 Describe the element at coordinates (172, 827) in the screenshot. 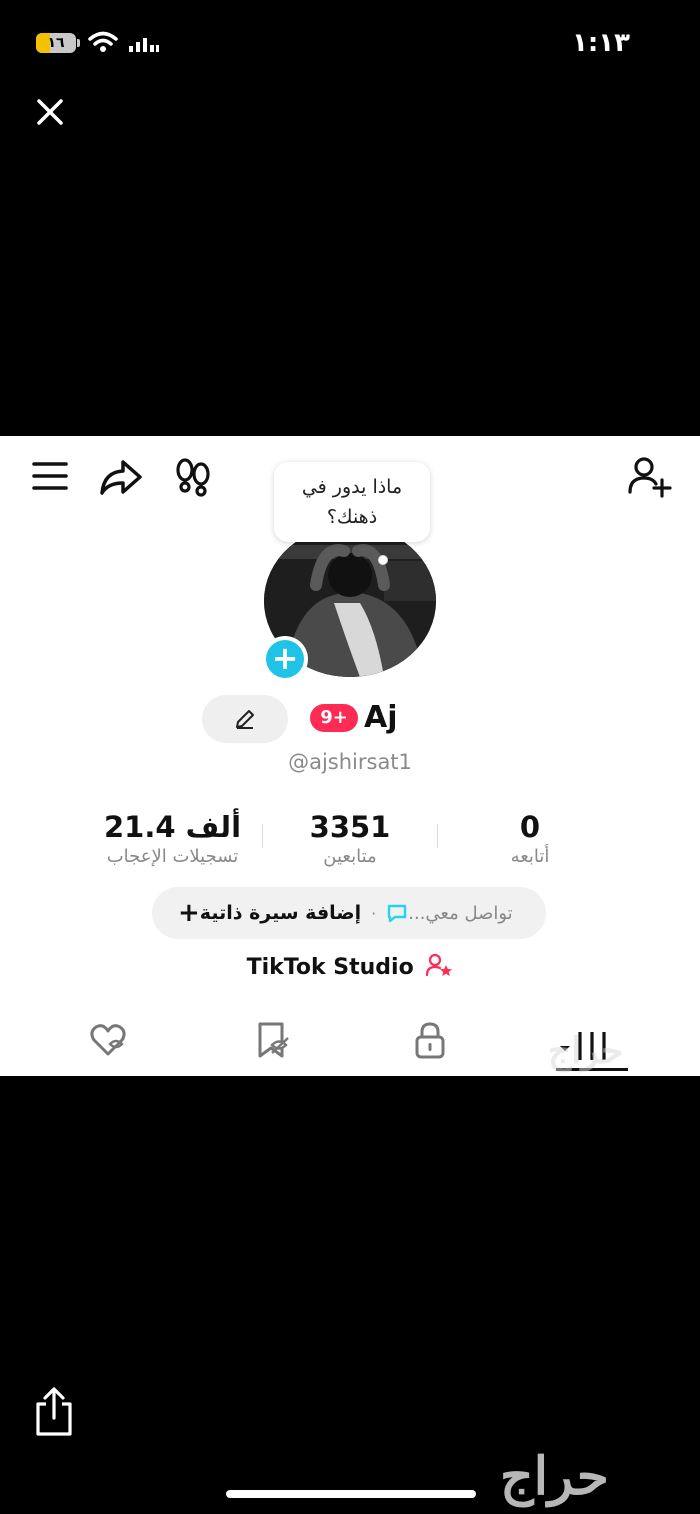

I see `likes-count: 21.4 ألف` at that location.